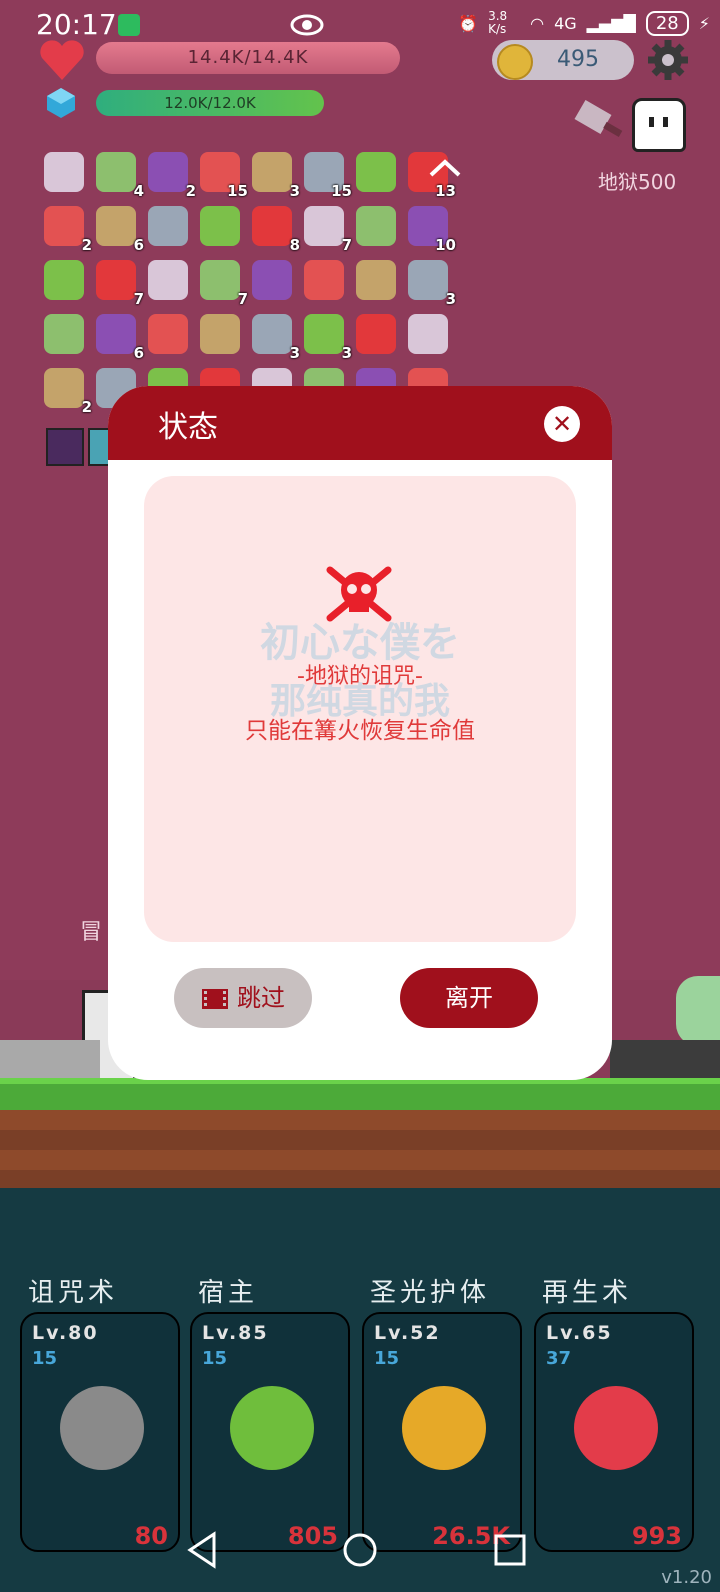 This screenshot has width=720, height=1592. Describe the element at coordinates (228, 1293) in the screenshot. I see `skill-name: 宿主` at that location.